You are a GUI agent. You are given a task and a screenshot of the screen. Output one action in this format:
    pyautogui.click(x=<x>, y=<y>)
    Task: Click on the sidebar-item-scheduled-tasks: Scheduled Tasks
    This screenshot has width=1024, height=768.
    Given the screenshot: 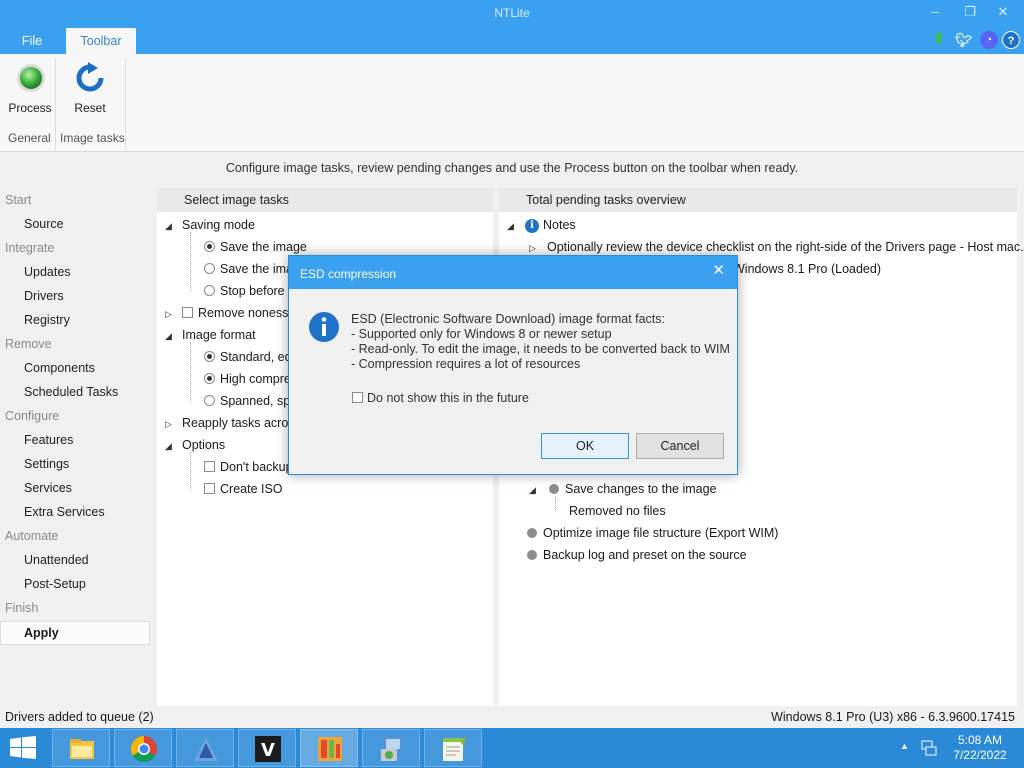 What is the action you would take?
    pyautogui.click(x=71, y=392)
    